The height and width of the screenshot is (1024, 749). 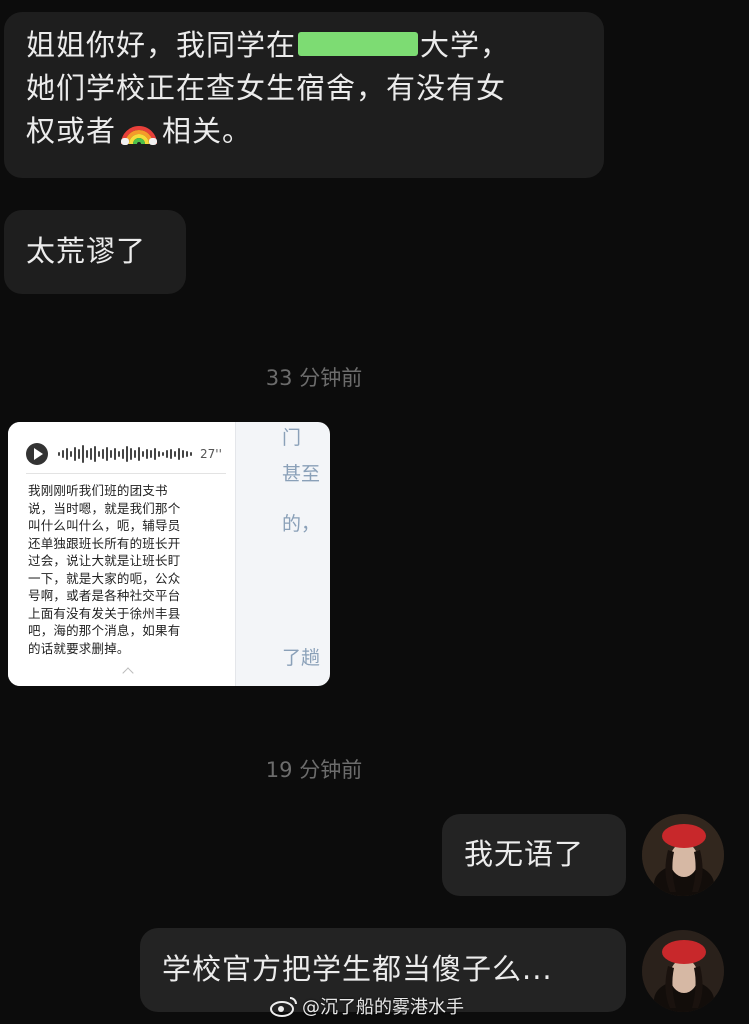 What do you see at coordinates (301, 658) in the screenshot?
I see `cropped-text-fragment: 了趟` at bounding box center [301, 658].